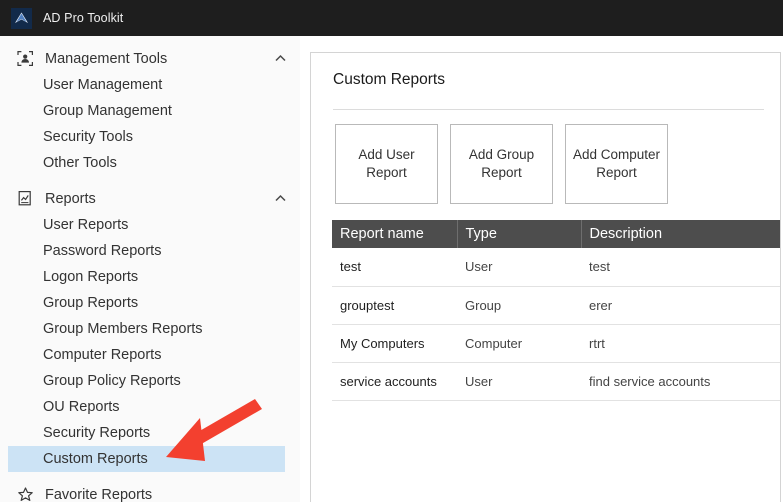  I want to click on sidebar-item-other-tools: Other Tools, so click(150, 163).